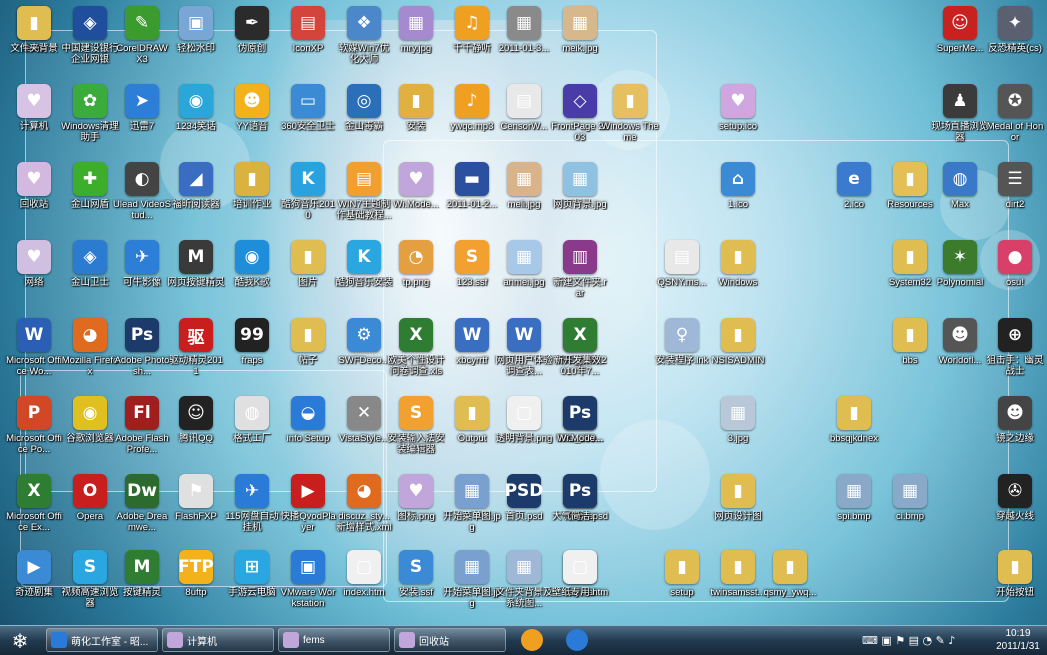 The height and width of the screenshot is (655, 1047). I want to click on desktop-icon: e 2.ico, so click(854, 197).